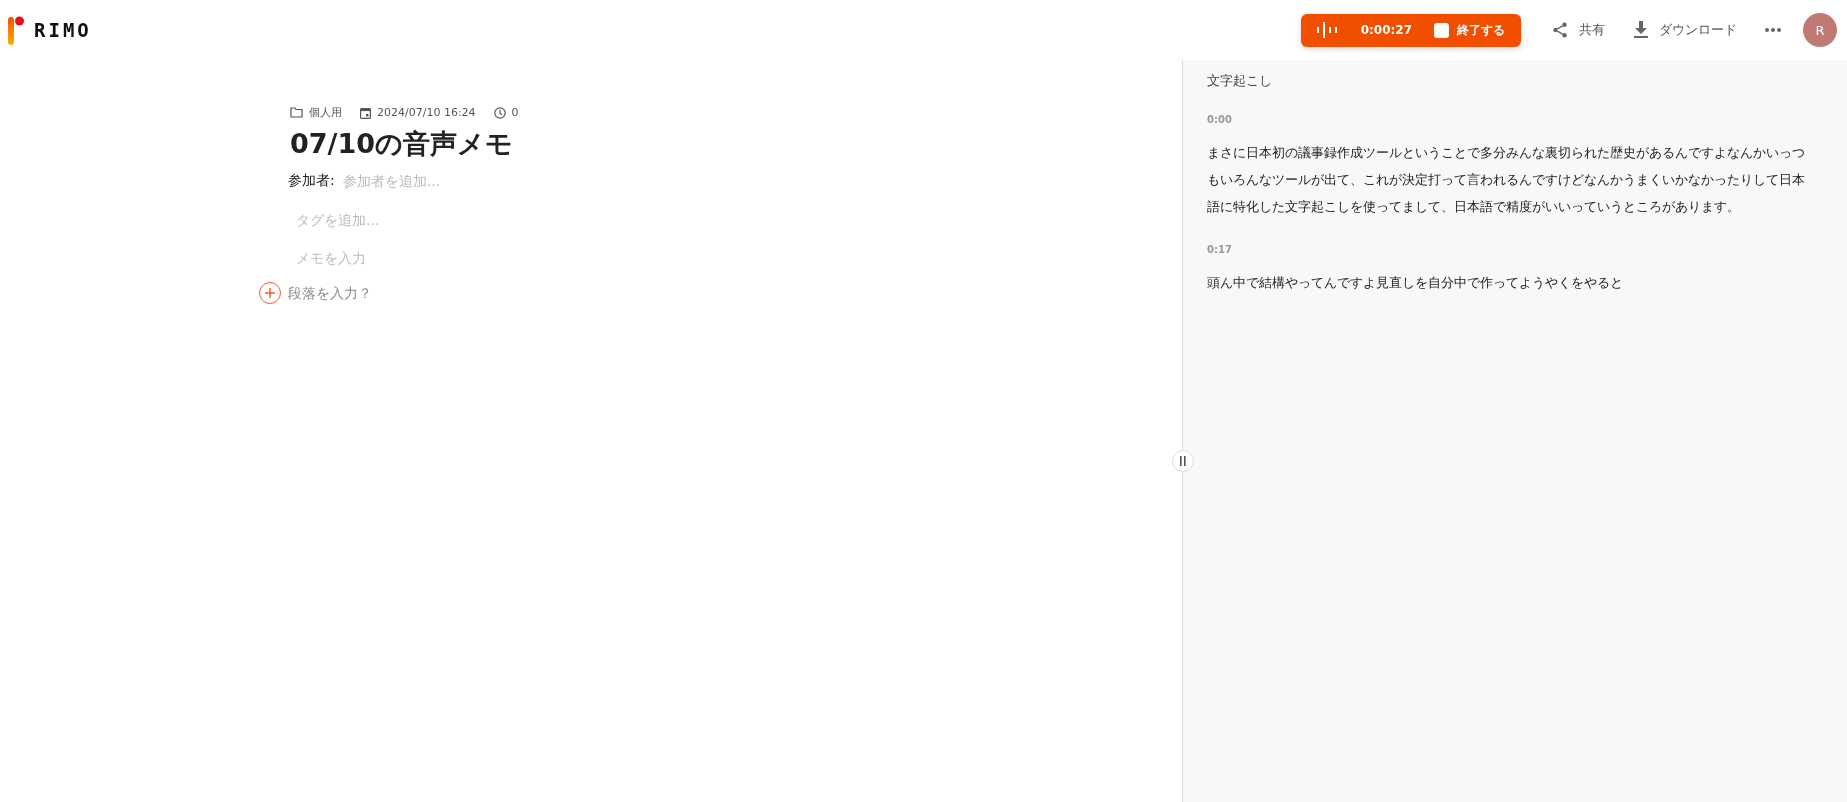  I want to click on add-button, so click(270, 293).